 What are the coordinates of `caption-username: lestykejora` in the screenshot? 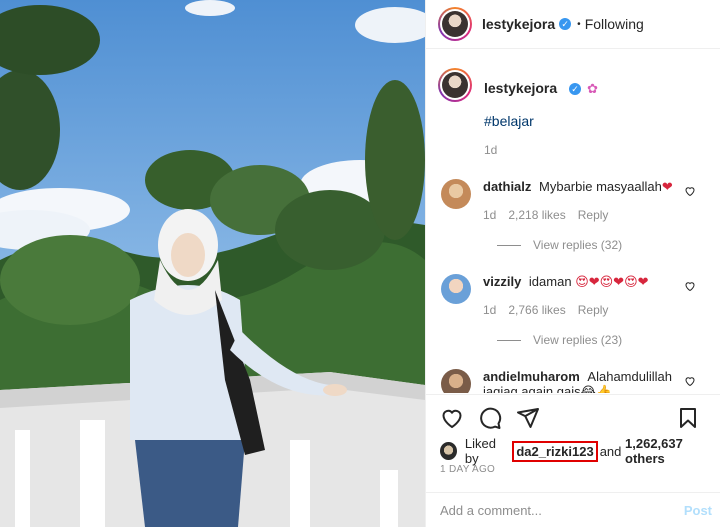 It's located at (522, 88).